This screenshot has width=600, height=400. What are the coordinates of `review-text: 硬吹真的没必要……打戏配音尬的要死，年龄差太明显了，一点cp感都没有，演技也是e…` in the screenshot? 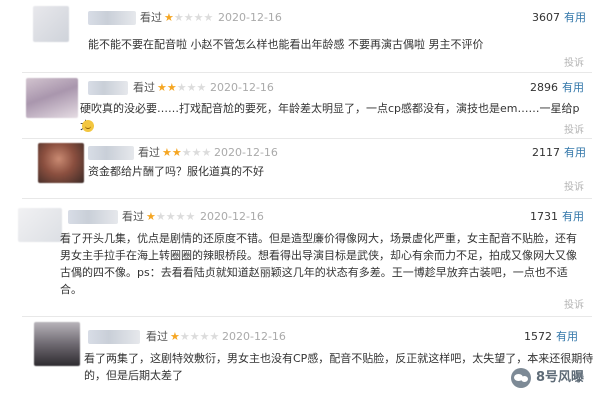 It's located at (330, 117).